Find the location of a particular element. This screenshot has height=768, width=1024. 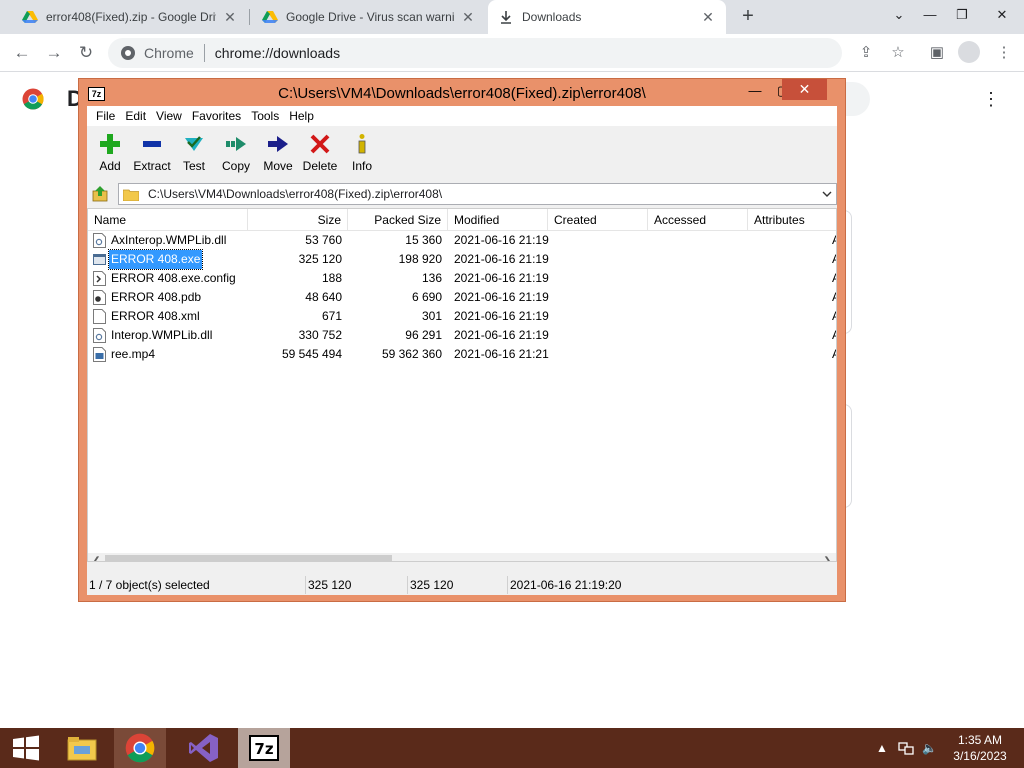

move-label: Move is located at coordinates (278, 166).